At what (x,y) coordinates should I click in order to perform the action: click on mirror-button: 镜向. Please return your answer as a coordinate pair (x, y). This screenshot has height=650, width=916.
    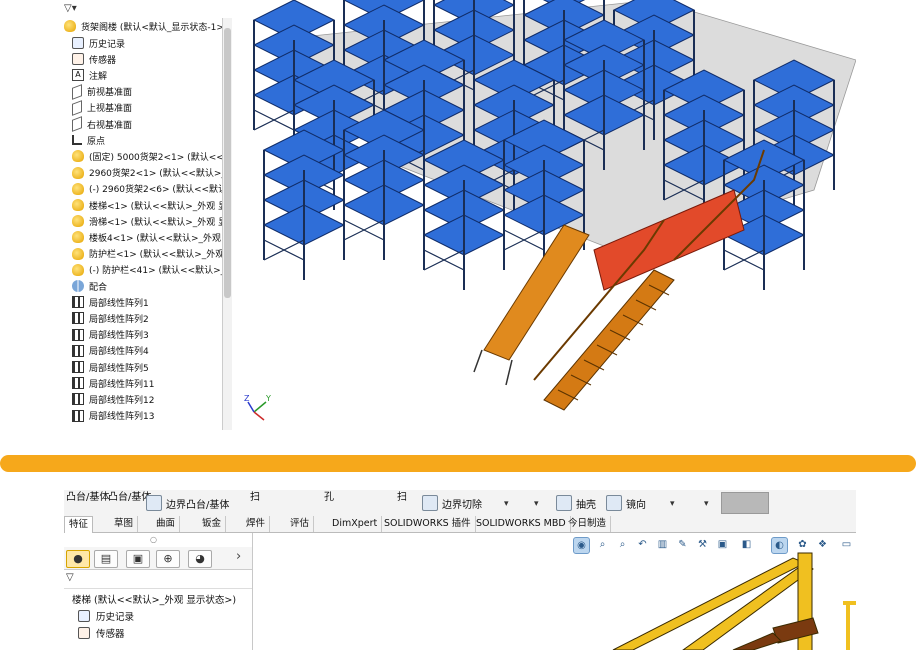
    Looking at the image, I should click on (626, 503).